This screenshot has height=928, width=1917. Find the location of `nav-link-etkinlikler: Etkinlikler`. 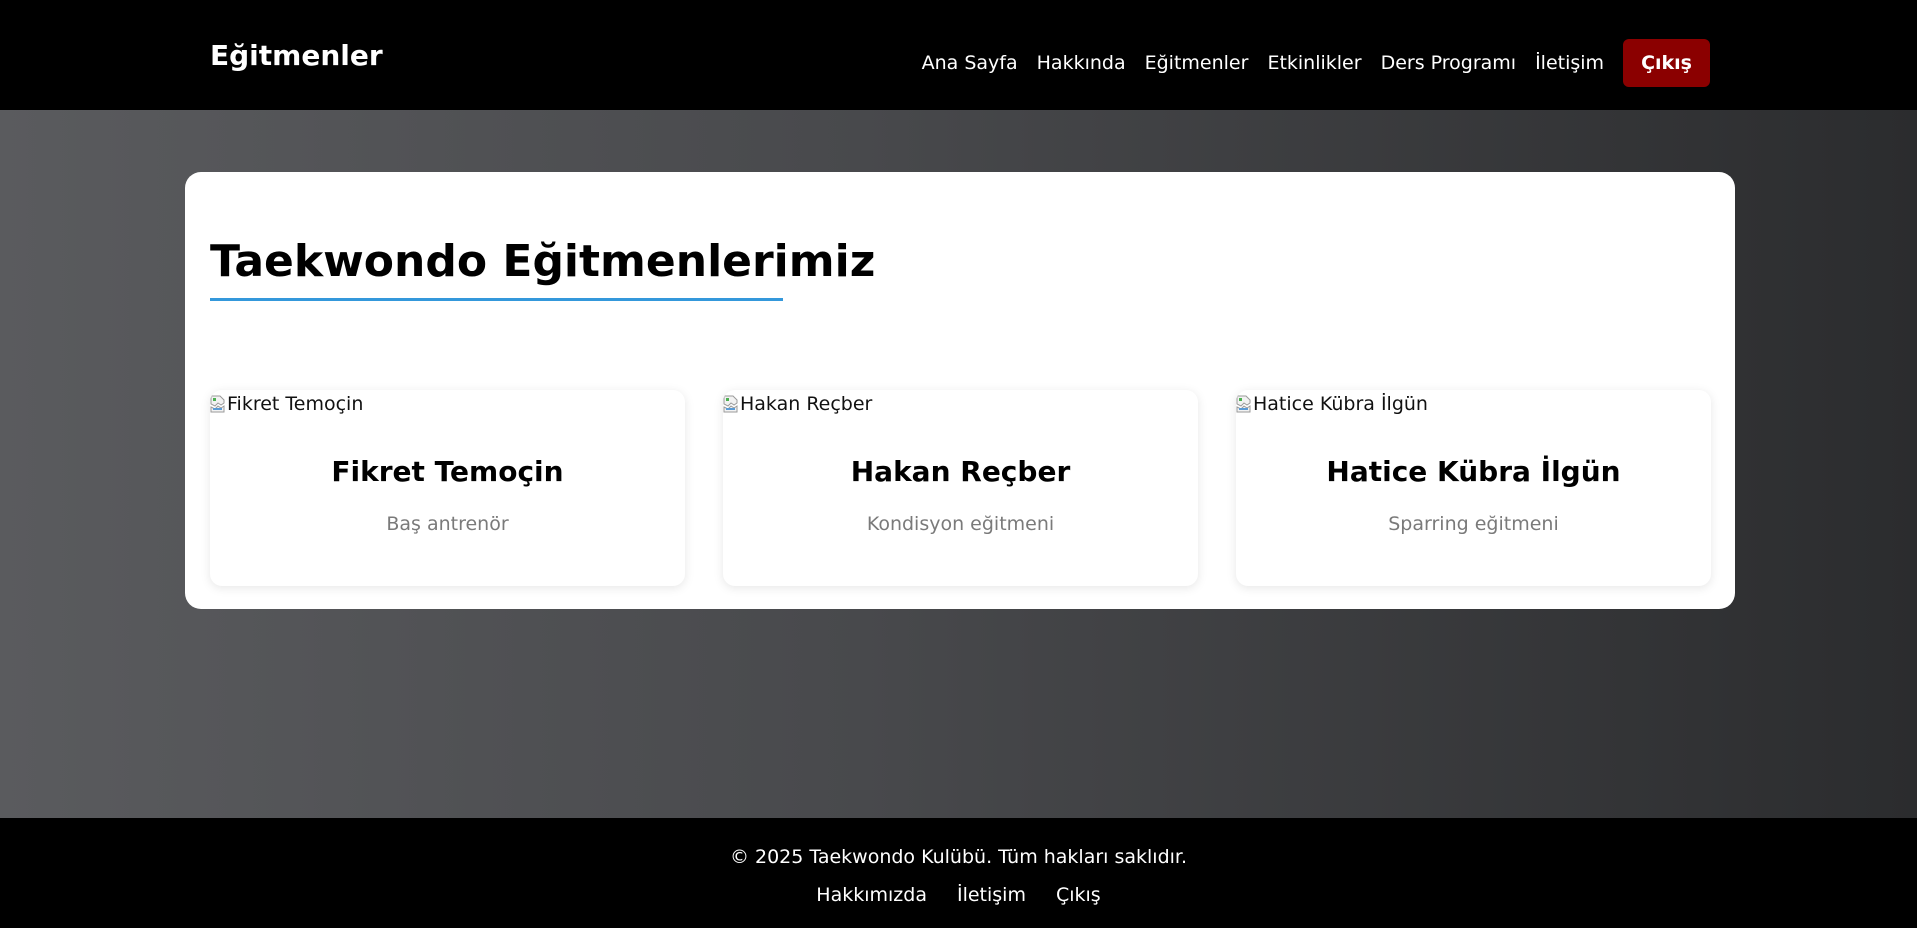

nav-link-etkinlikler: Etkinlikler is located at coordinates (1314, 63).